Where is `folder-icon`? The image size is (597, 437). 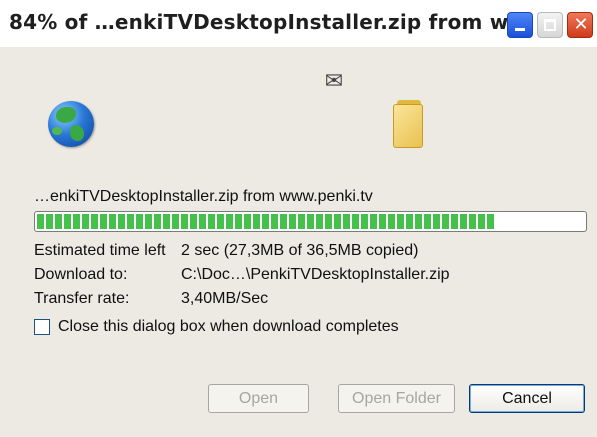
folder-icon is located at coordinates (411, 124).